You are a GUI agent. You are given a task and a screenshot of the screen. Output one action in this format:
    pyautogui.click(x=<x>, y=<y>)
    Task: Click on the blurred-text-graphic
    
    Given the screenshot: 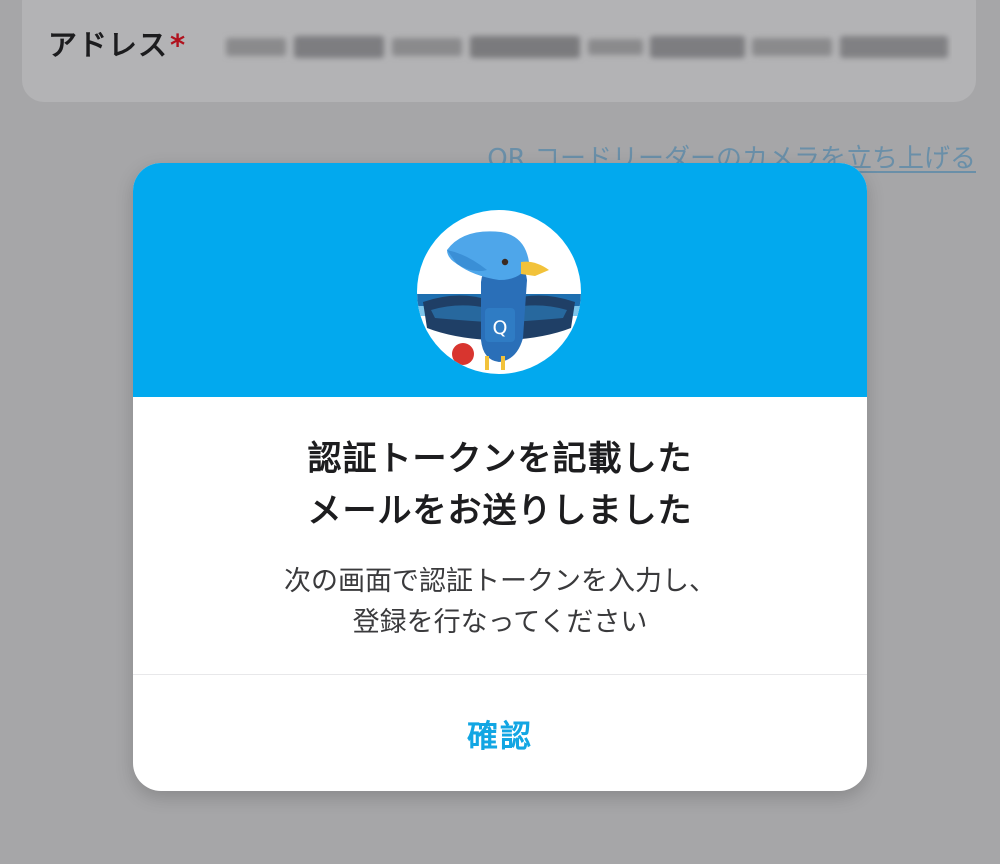 What is the action you would take?
    pyautogui.click(x=587, y=47)
    